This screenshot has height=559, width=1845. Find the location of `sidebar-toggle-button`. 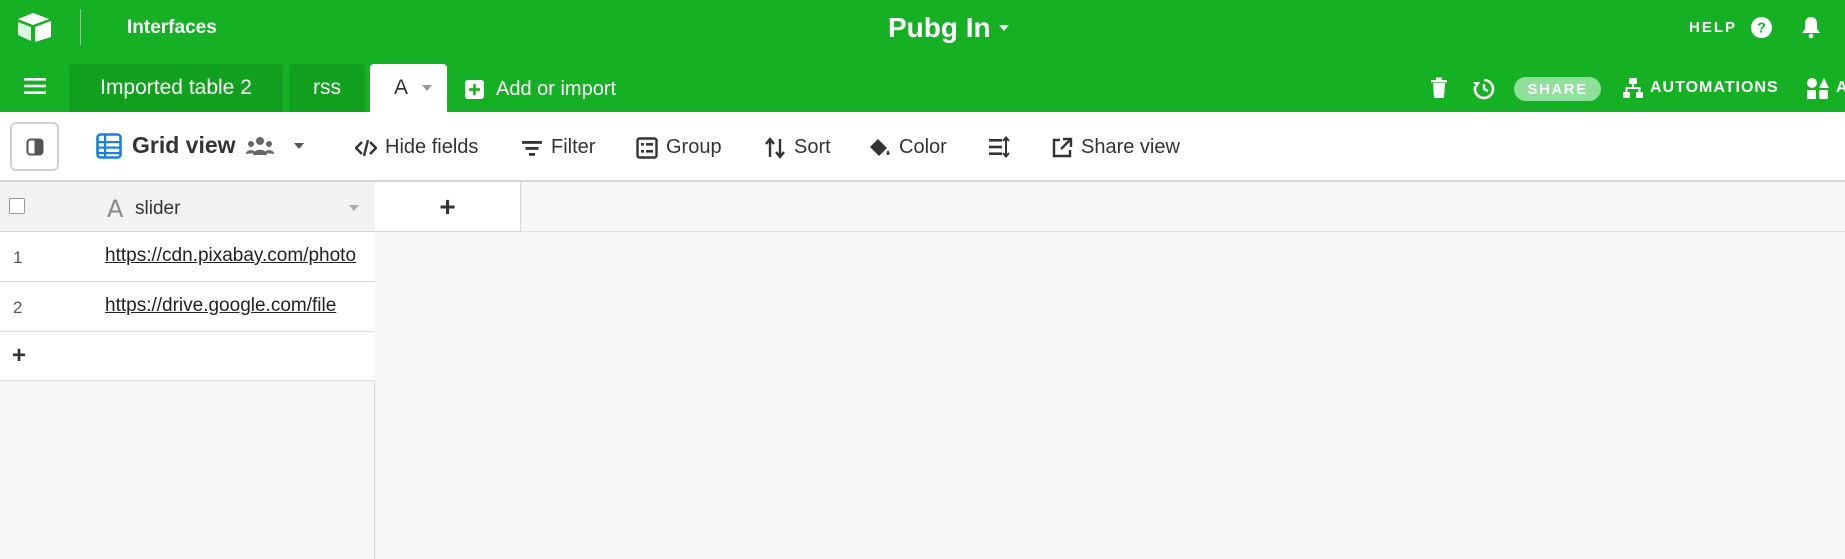

sidebar-toggle-button is located at coordinates (34, 146).